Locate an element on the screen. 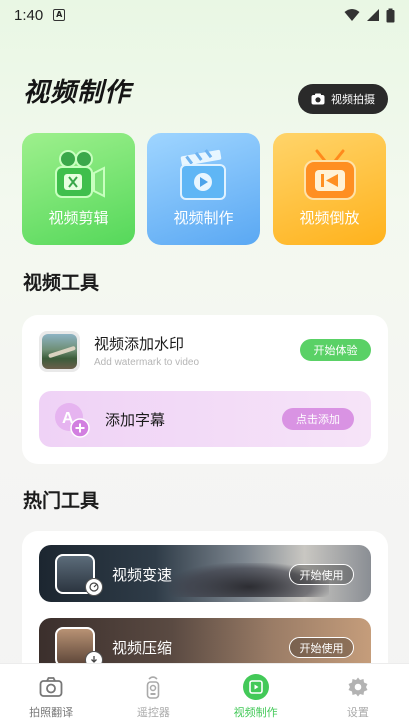 Image resolution: width=409 pixels, height=727 pixels. signal-icon is located at coordinates (373, 15).